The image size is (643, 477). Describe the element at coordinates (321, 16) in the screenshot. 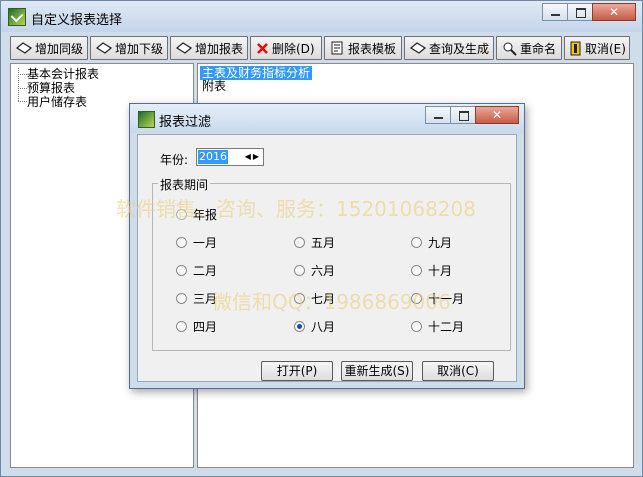

I see `title-bar: 自定义报表选择 ✕` at that location.